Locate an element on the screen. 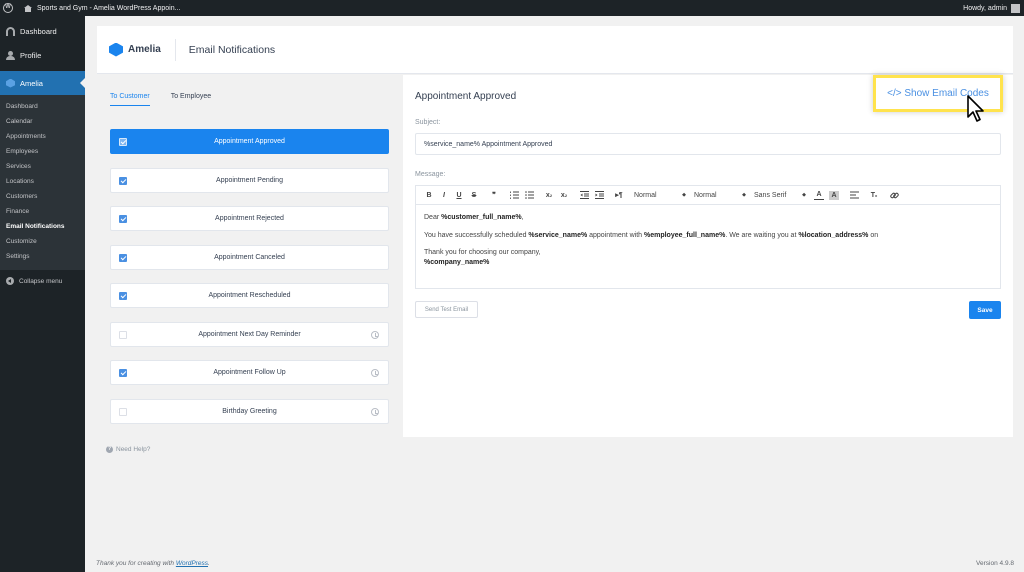 Image resolution: width=1024 pixels, height=572 pixels. bullet-list-icon is located at coordinates (529, 195).